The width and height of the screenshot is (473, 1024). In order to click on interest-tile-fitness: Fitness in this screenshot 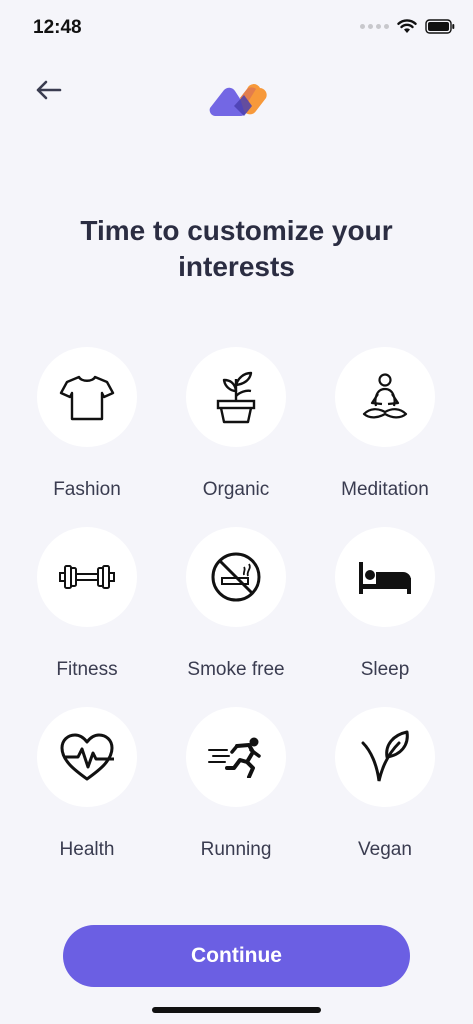, I will do `click(87, 612)`.